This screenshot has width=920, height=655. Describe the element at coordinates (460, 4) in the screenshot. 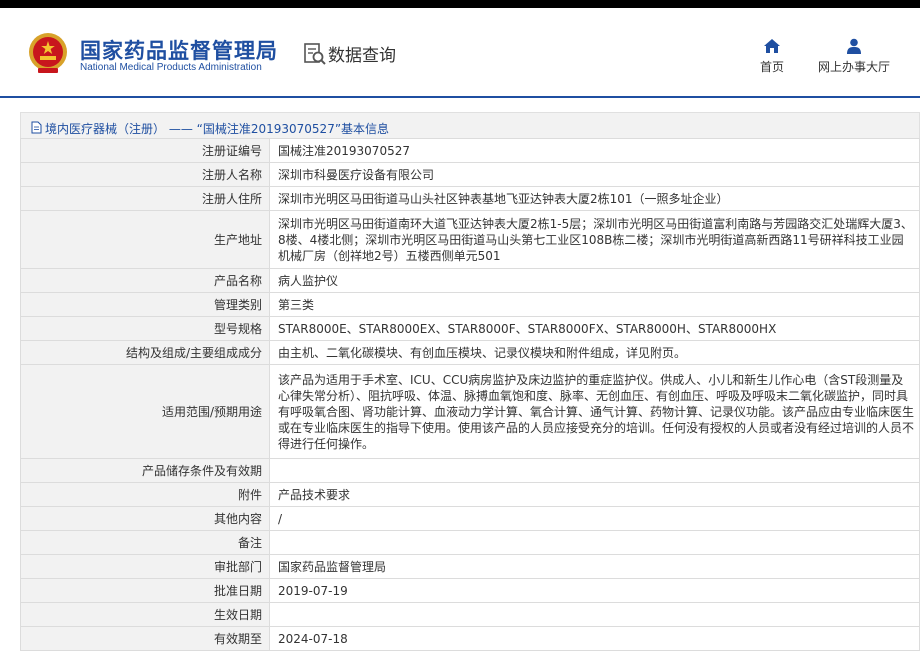

I see `top-black-bar` at that location.